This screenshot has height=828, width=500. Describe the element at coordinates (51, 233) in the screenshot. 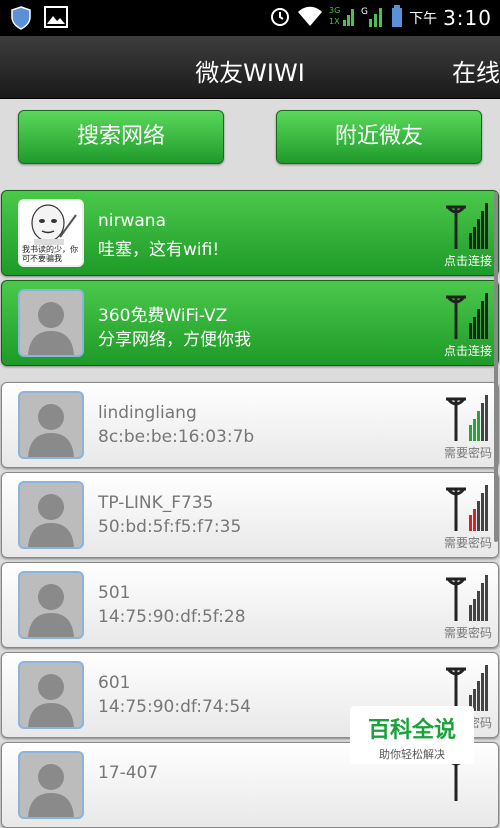

I see `meme-avatar: 我书读的少，你可不要骗我` at that location.